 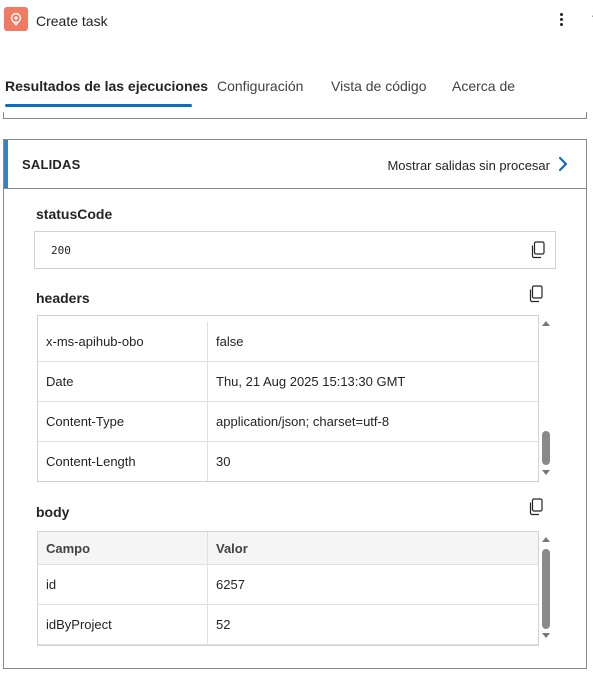 What do you see at coordinates (63, 298) in the screenshot?
I see `headers-label: headers` at bounding box center [63, 298].